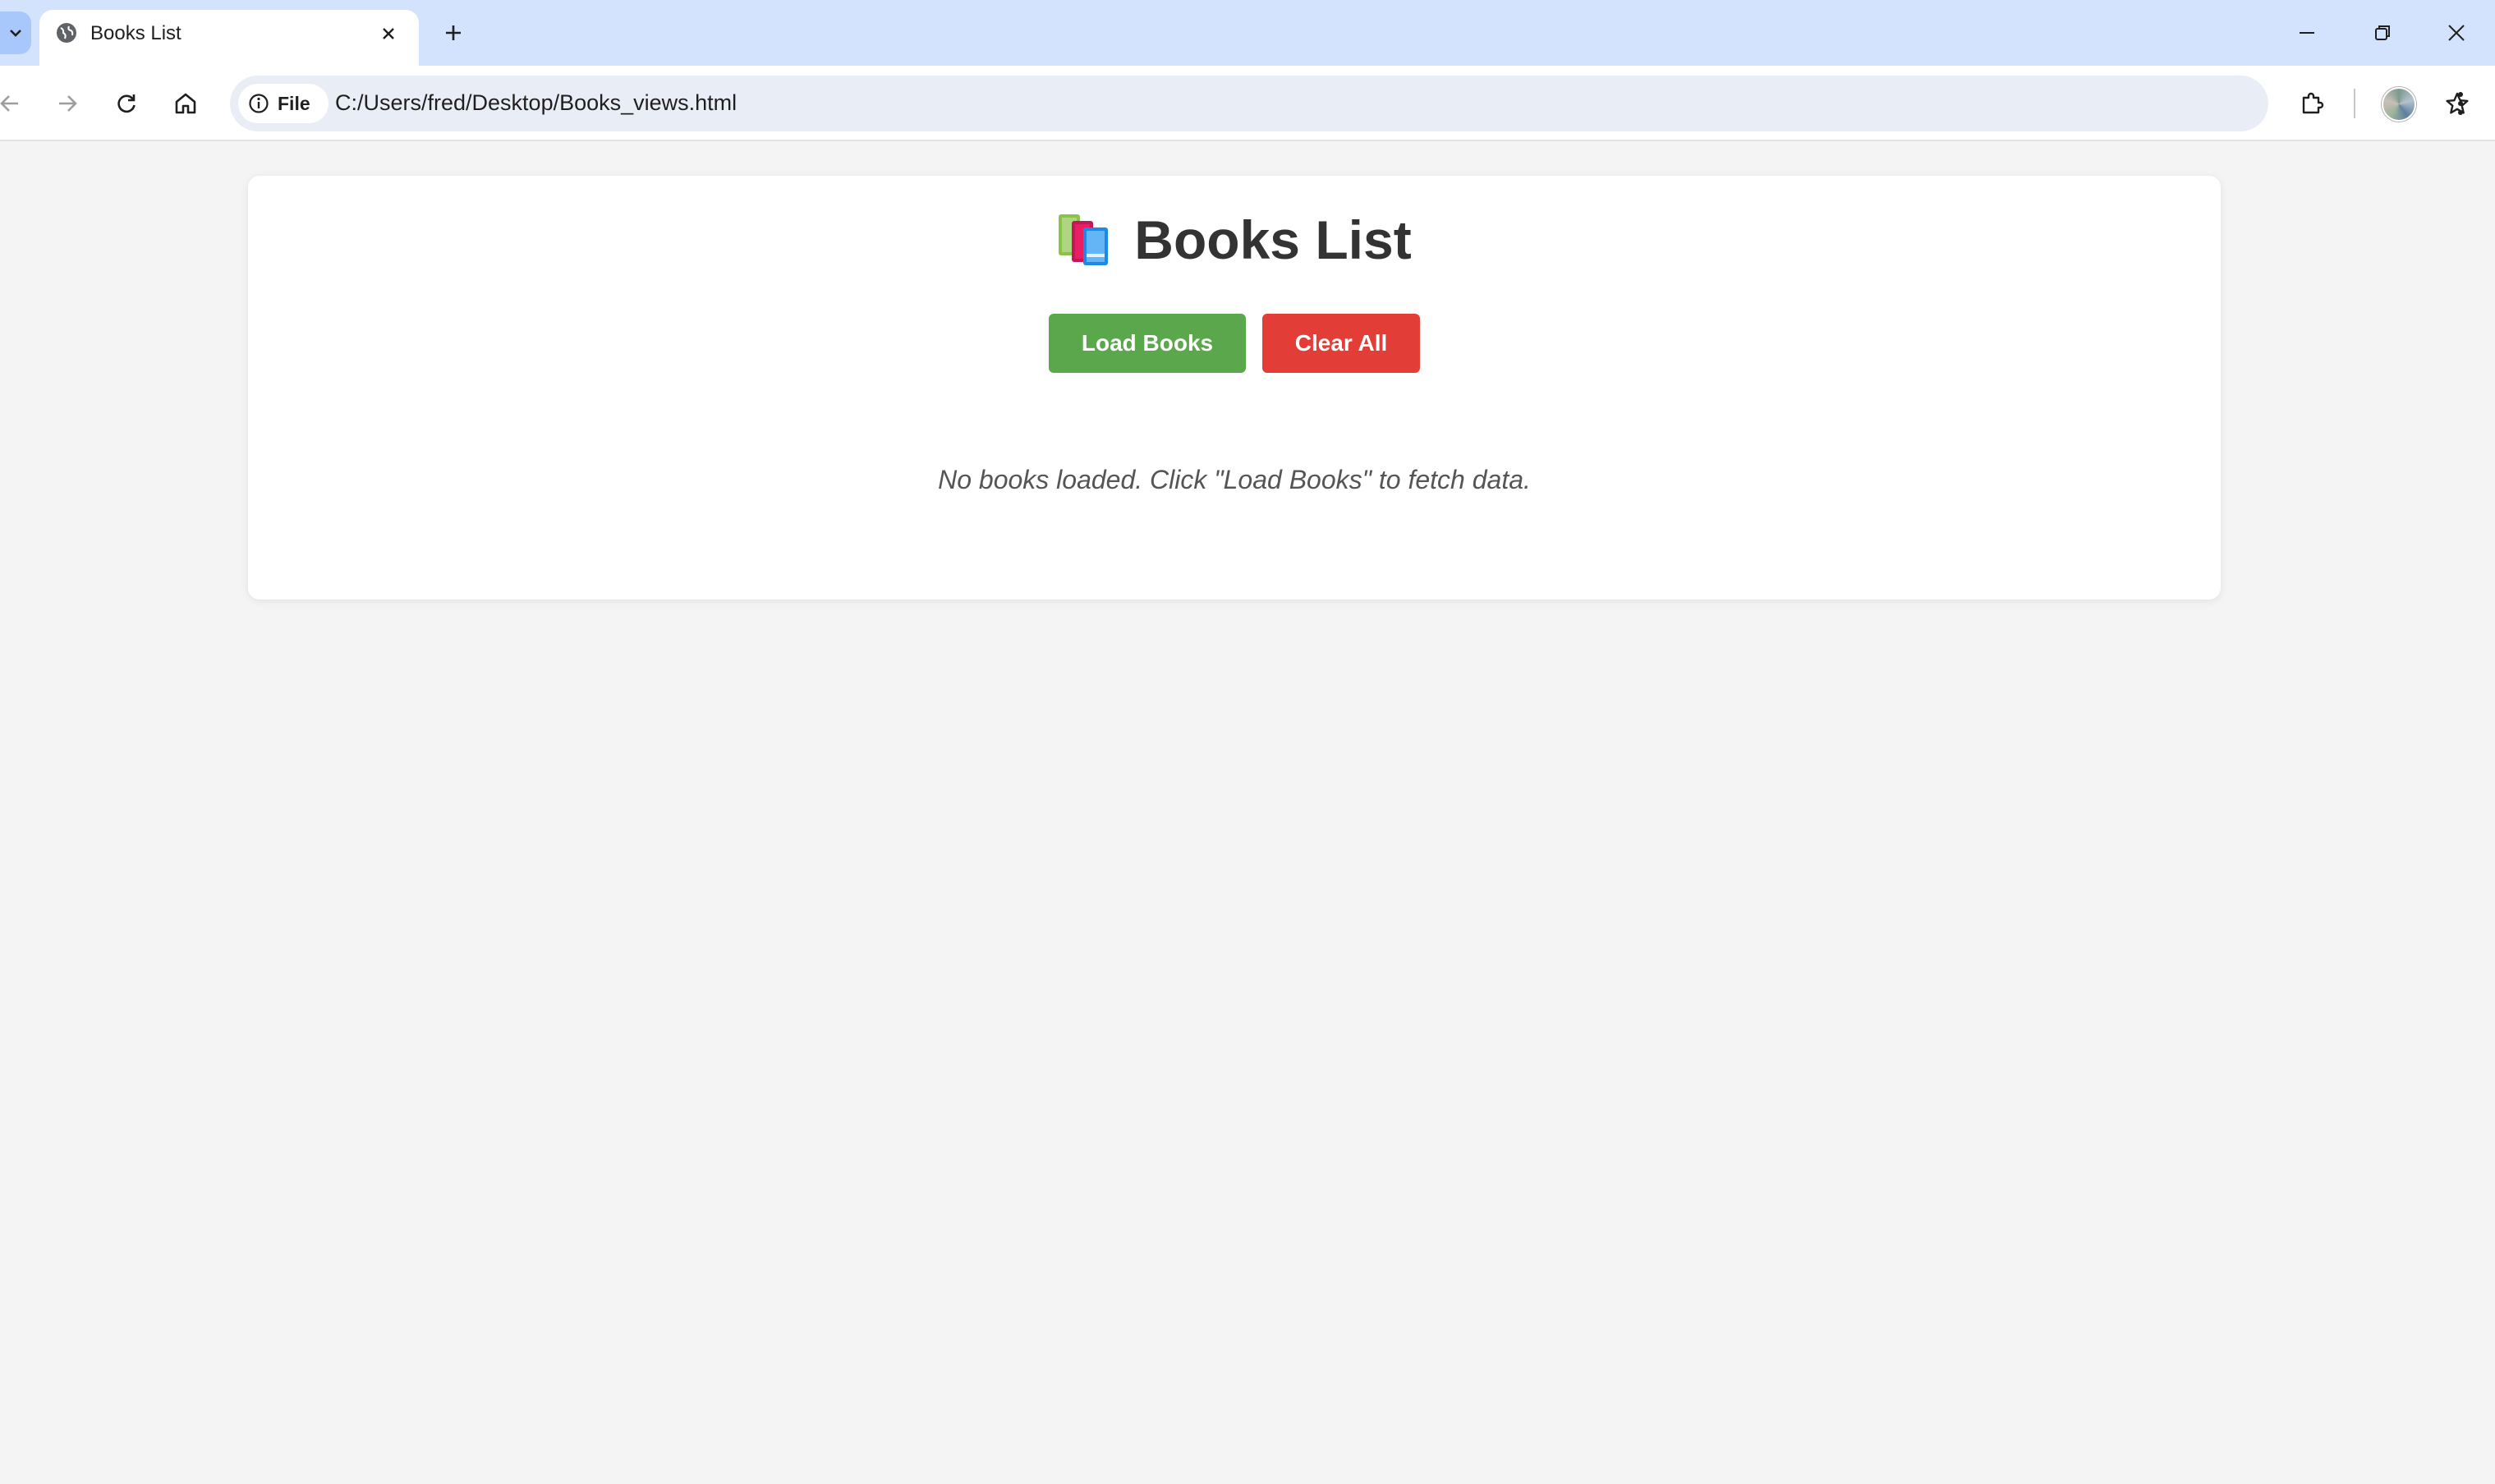  What do you see at coordinates (2399, 104) in the screenshot?
I see `avatar` at bounding box center [2399, 104].